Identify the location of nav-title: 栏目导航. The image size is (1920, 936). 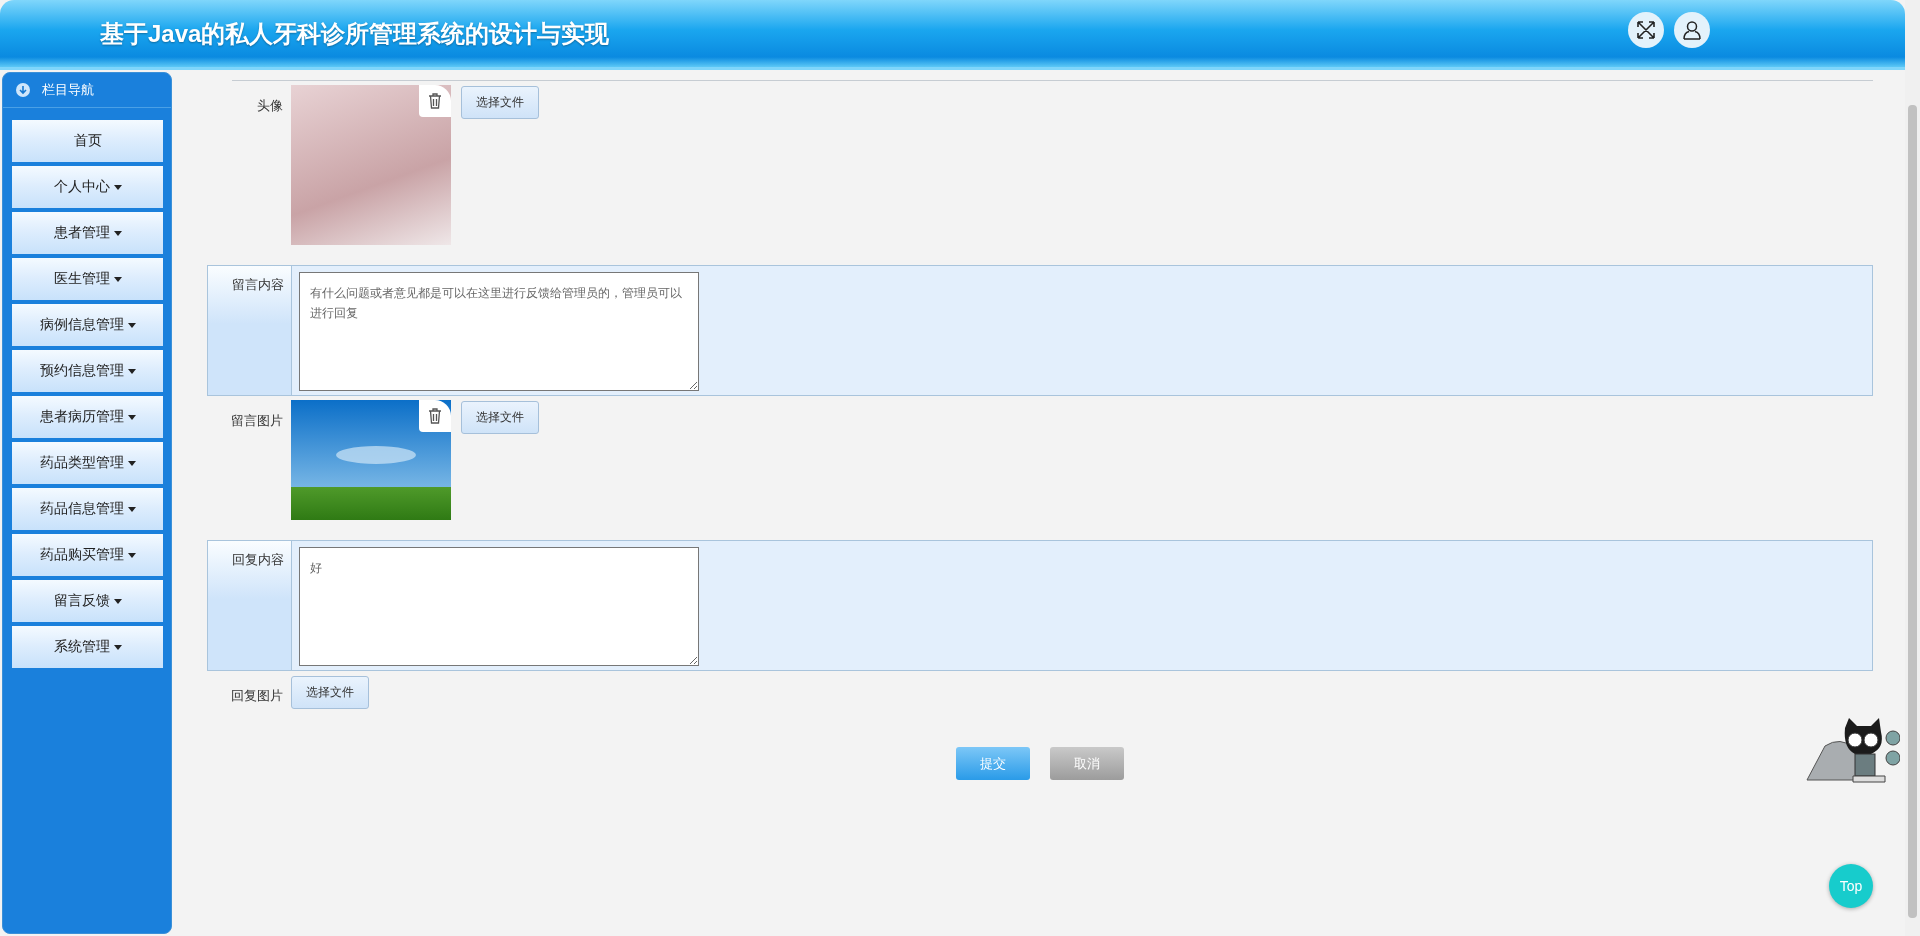
(68, 90).